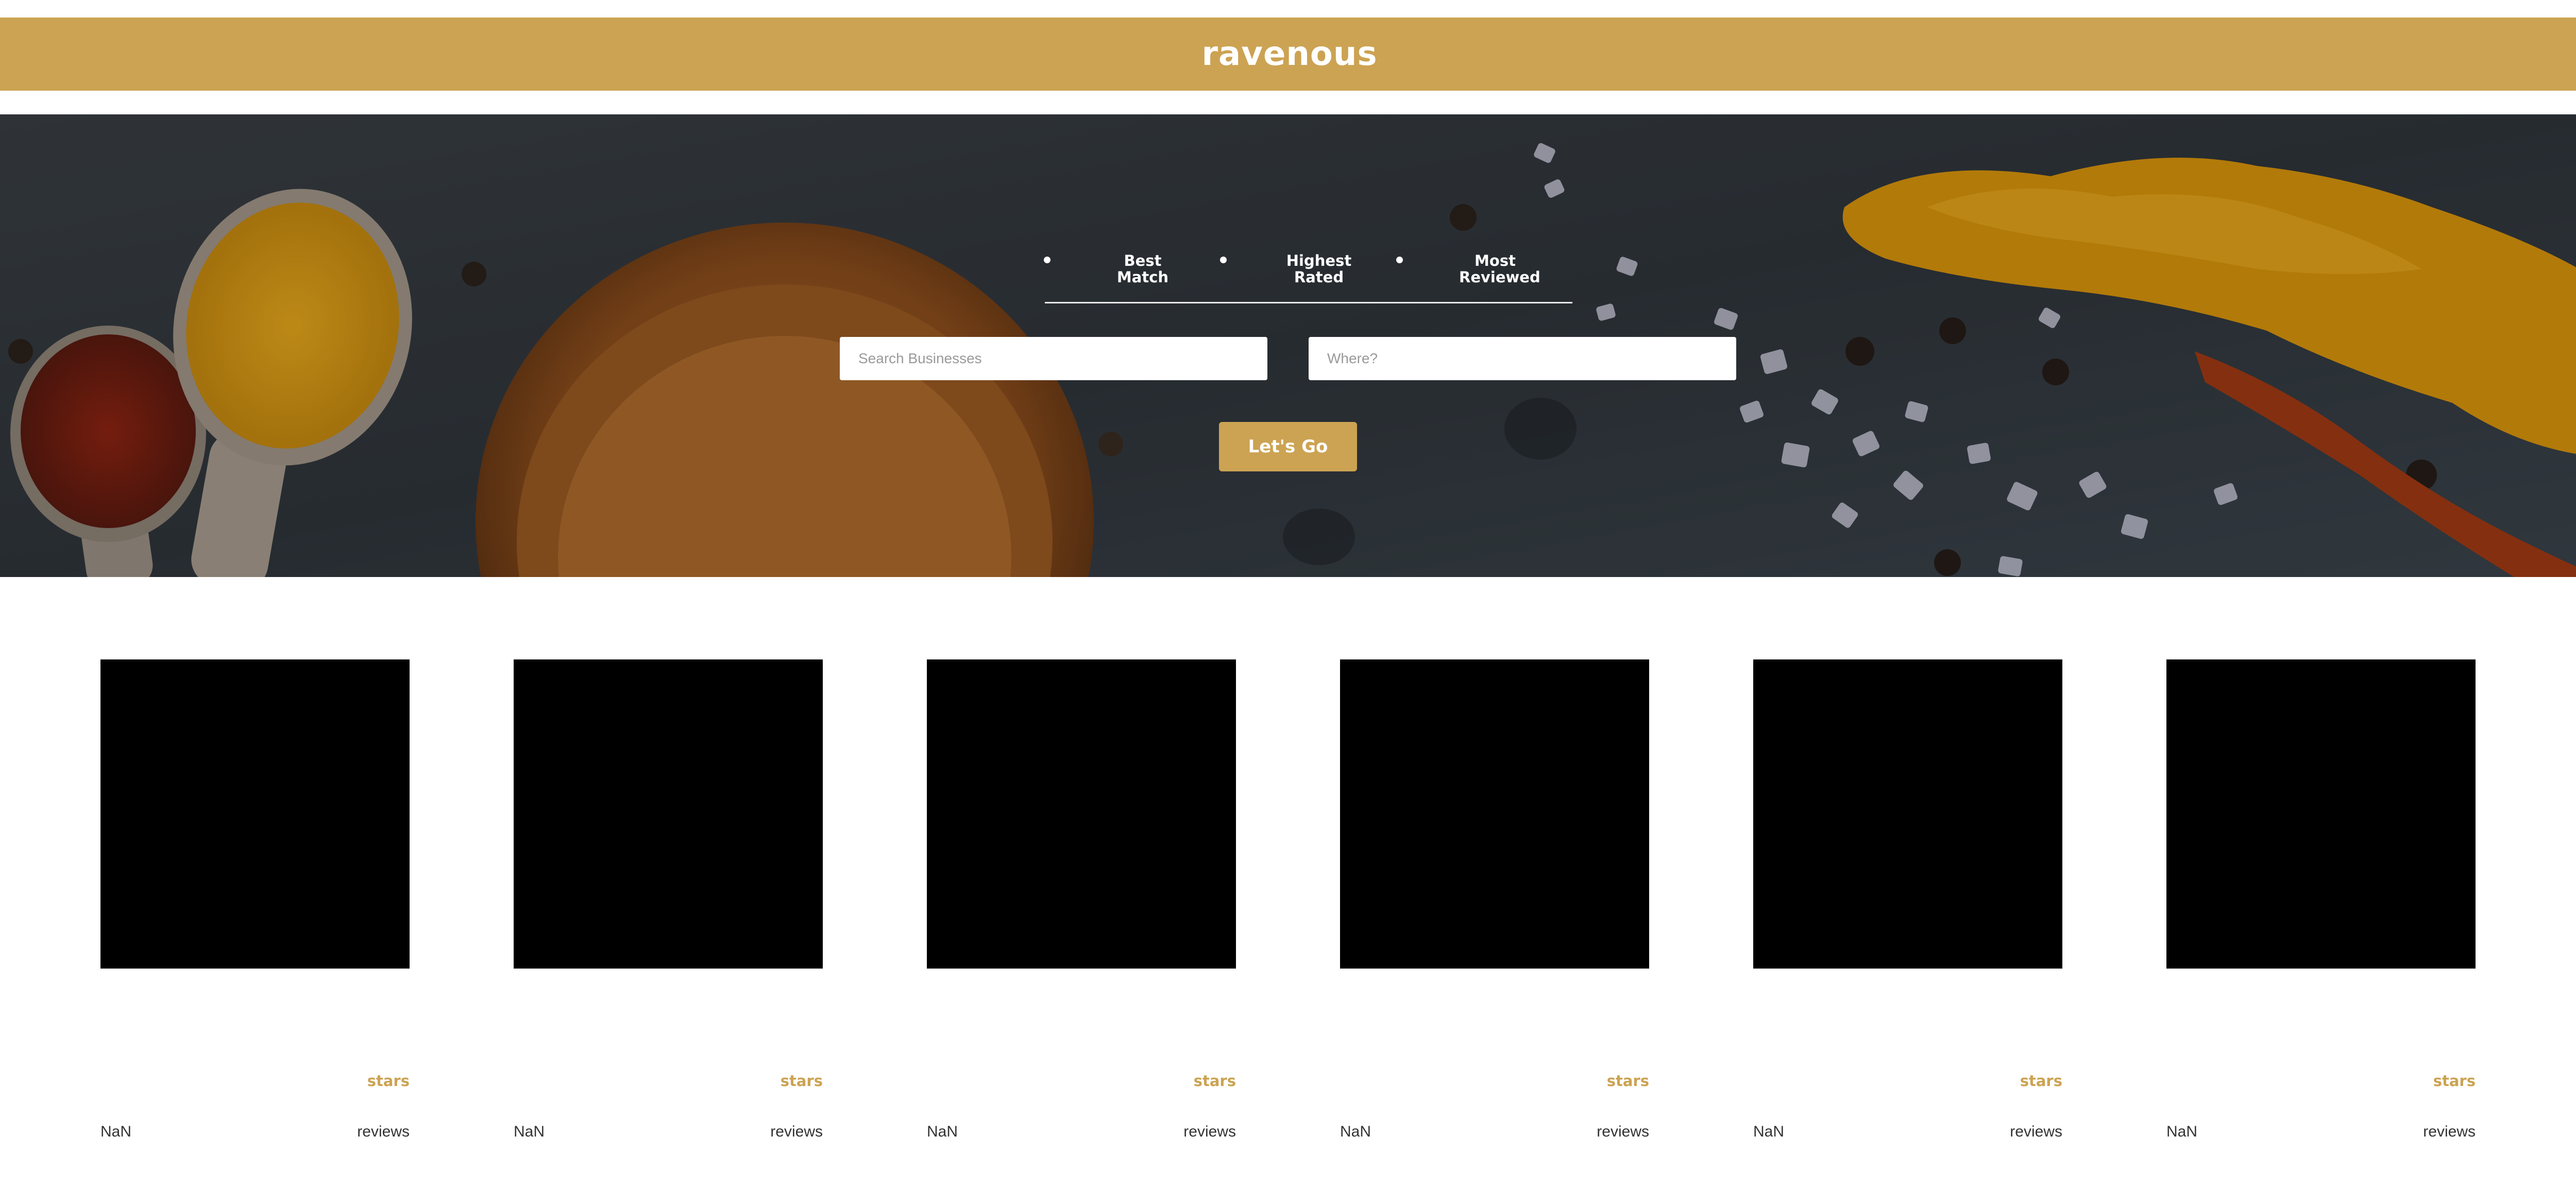 This screenshot has height=1187, width=2576. Describe the element at coordinates (1319, 269) in the screenshot. I see `sort-option-label: Highest Rated` at that location.